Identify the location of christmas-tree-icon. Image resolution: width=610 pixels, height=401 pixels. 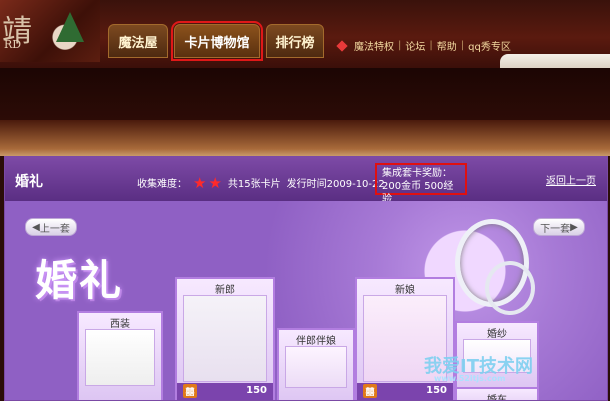
(70, 27).